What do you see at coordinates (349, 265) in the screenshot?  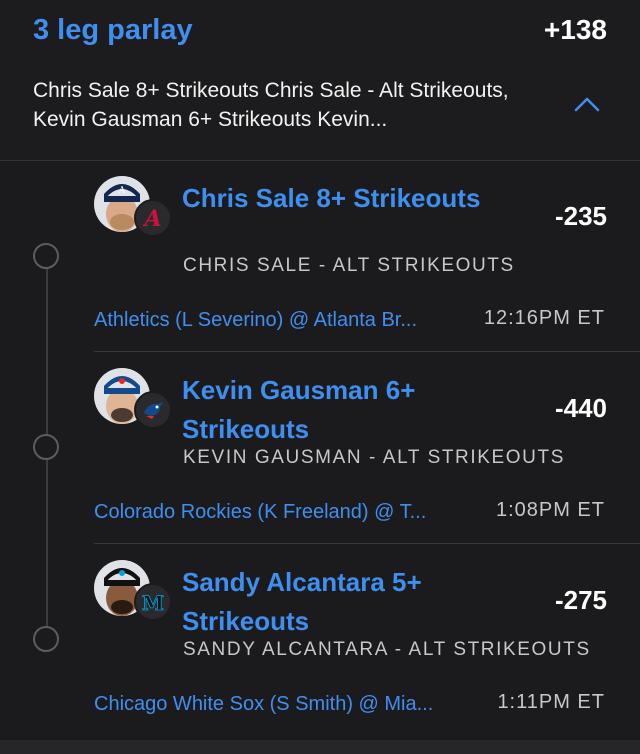 I see `leg-market: CHRIS SALE - ALT STRIKEOUTS` at bounding box center [349, 265].